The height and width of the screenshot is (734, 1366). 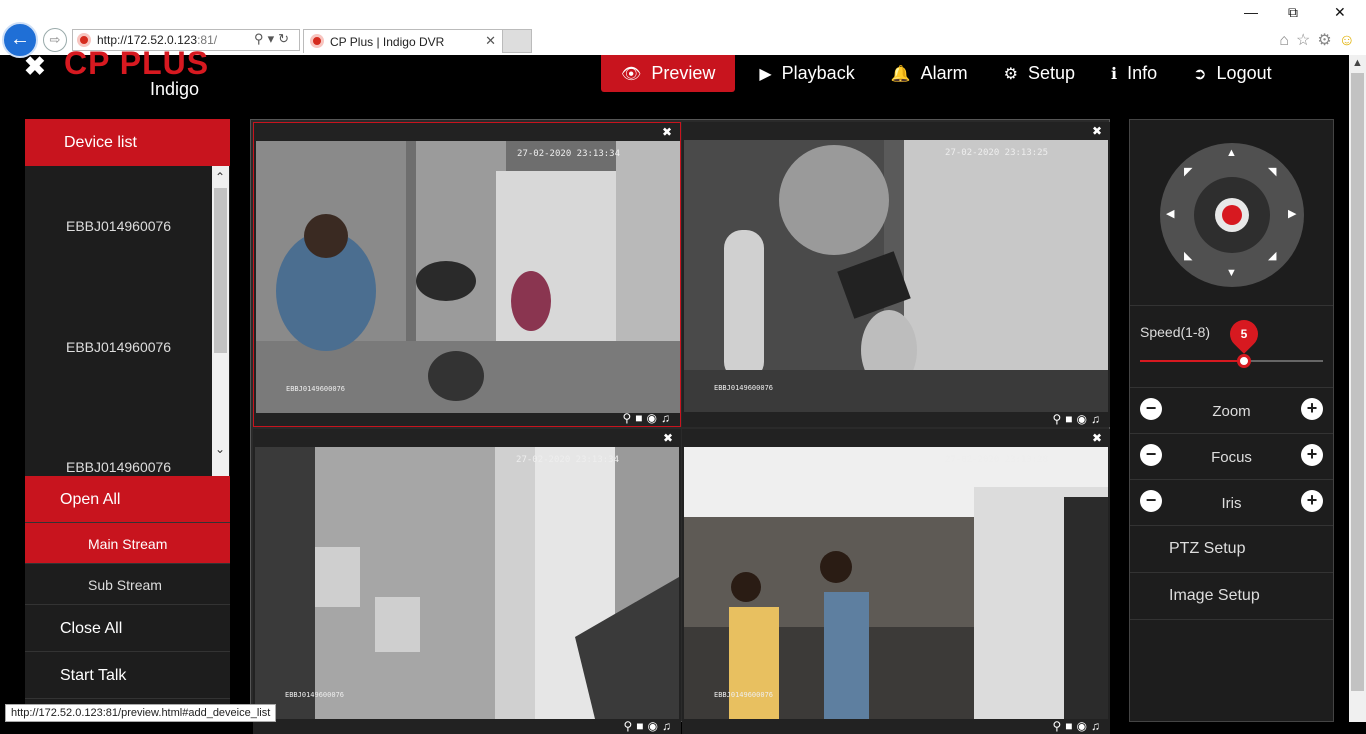 I want to click on zoom-in-button: +, so click(x=1312, y=409).